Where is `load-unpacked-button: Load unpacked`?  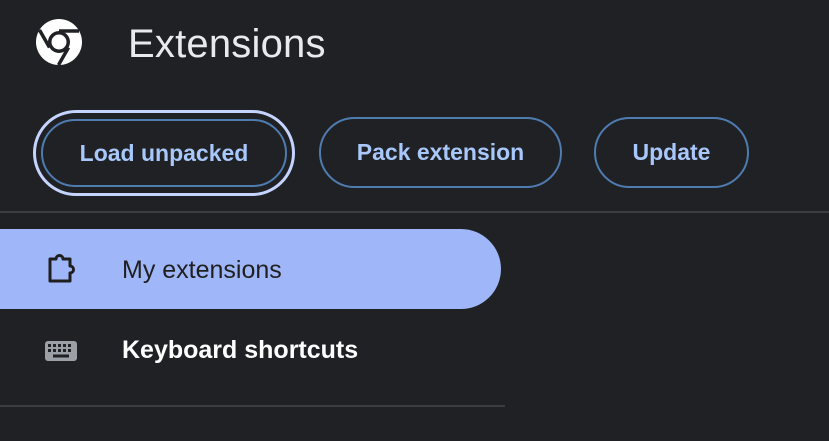
load-unpacked-button: Load unpacked is located at coordinates (164, 153).